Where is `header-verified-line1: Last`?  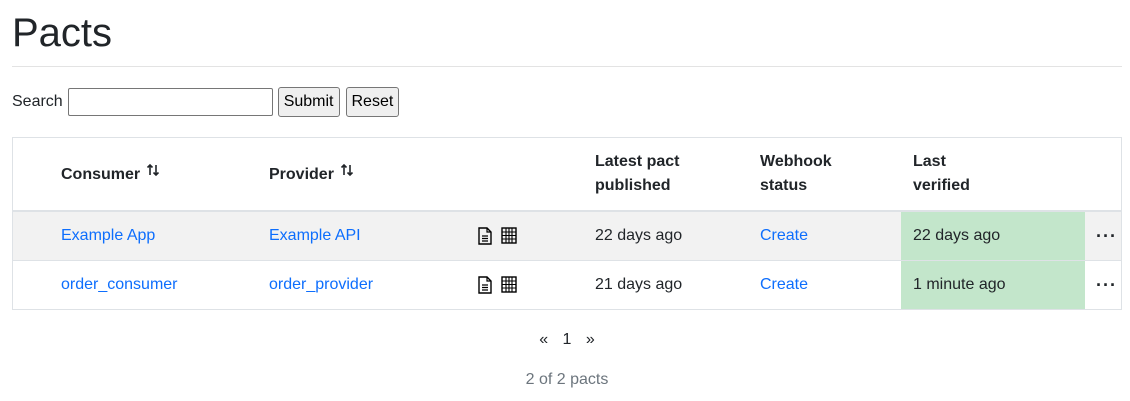
header-verified-line1: Last is located at coordinates (929, 161).